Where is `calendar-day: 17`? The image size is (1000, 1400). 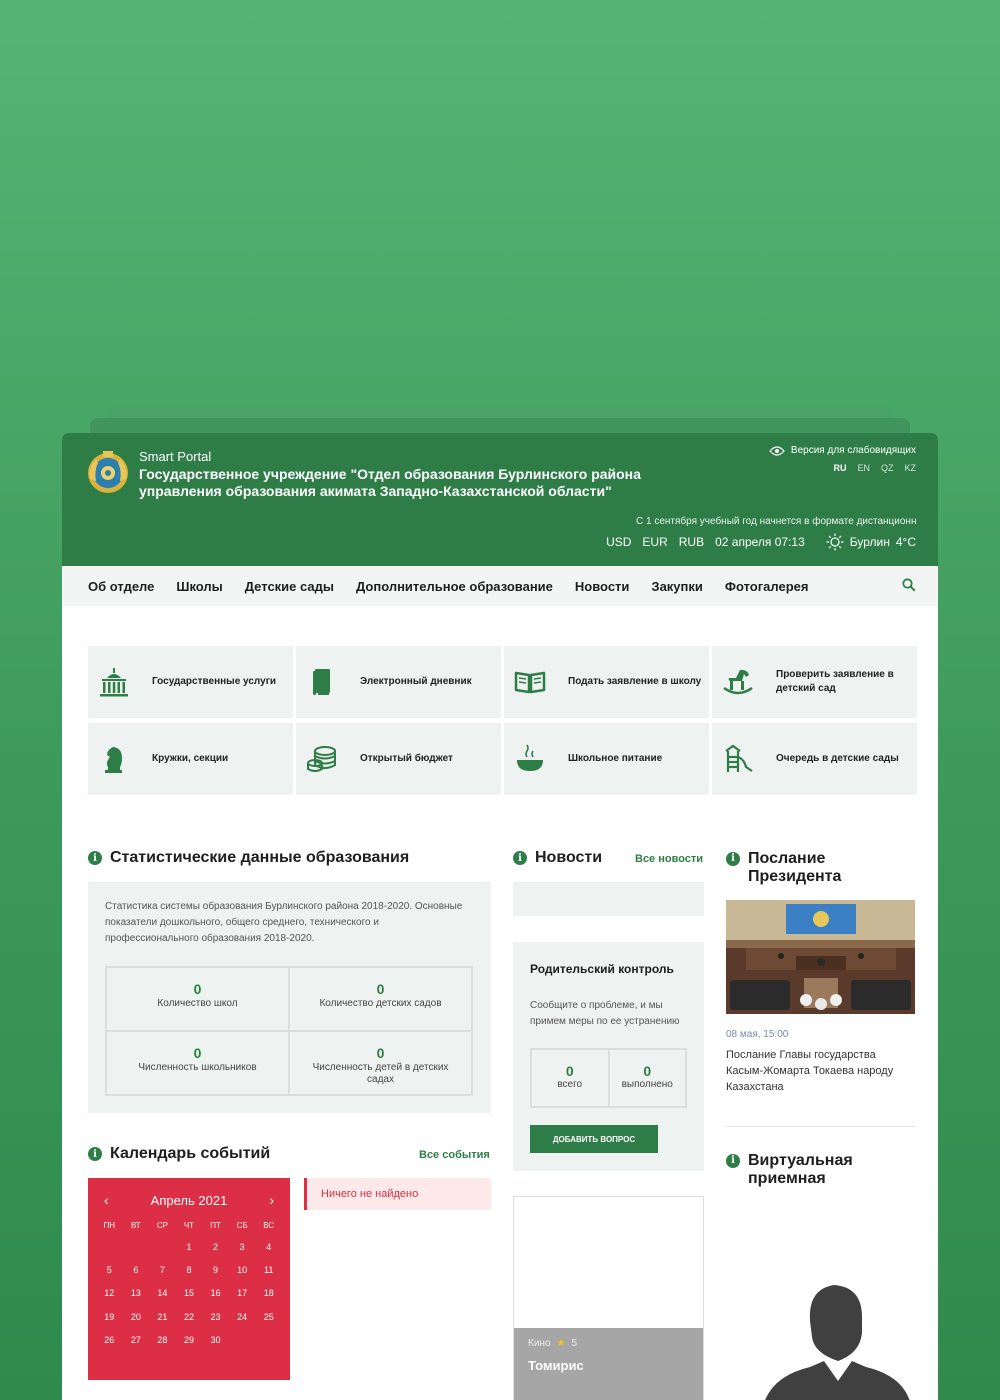
calendar-day: 17 is located at coordinates (242, 1293).